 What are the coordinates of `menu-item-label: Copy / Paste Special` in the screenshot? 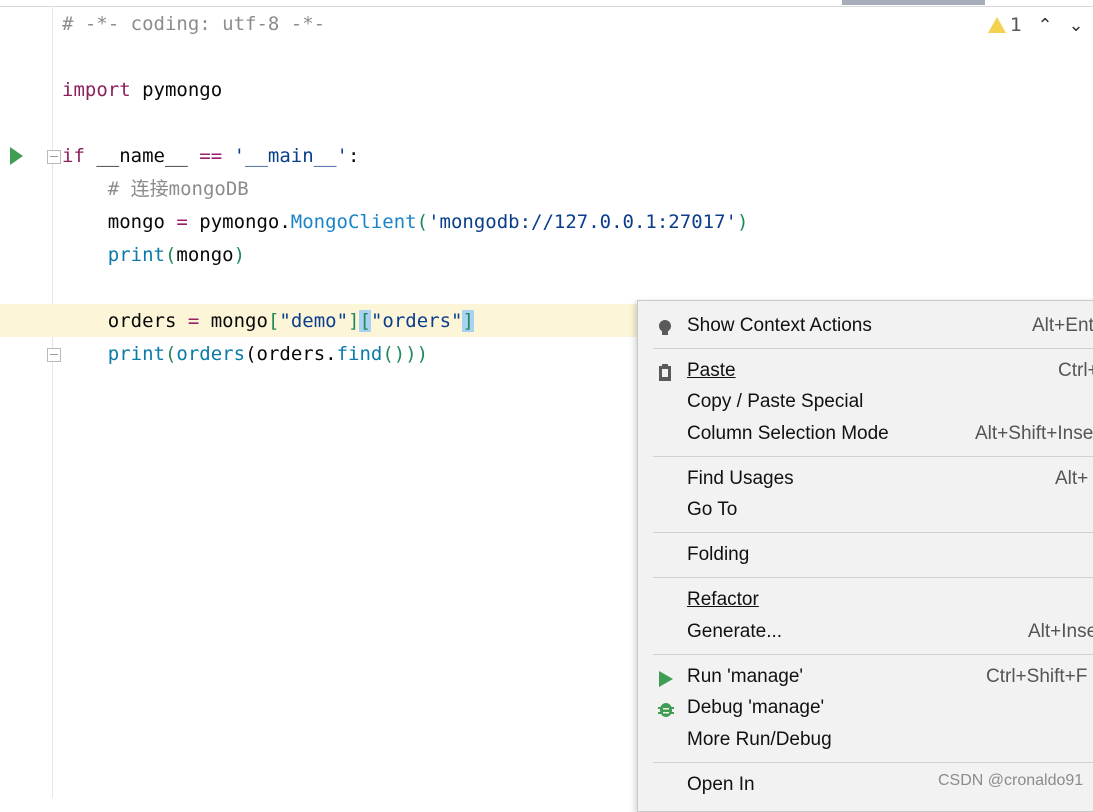 It's located at (775, 401).